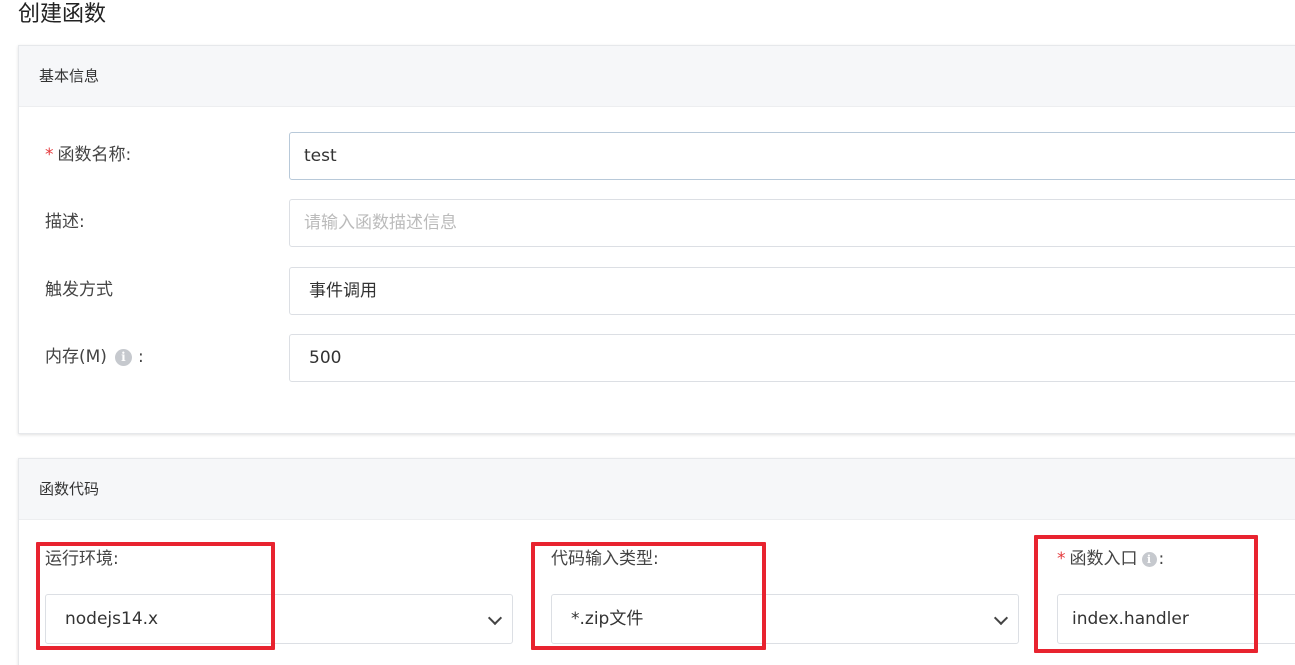 This screenshot has height=665, width=1295. I want to click on memory-row: 内存(M) i: 500, so click(657, 359).